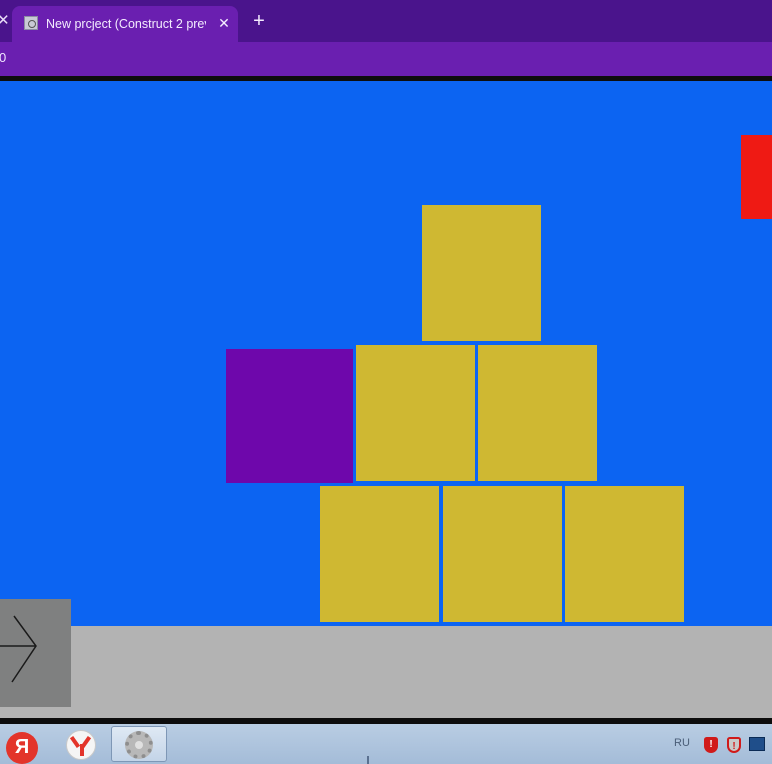 The height and width of the screenshot is (764, 772). Describe the element at coordinates (5, 21) in the screenshot. I see `previous-tab-close-icon: ✕` at that location.